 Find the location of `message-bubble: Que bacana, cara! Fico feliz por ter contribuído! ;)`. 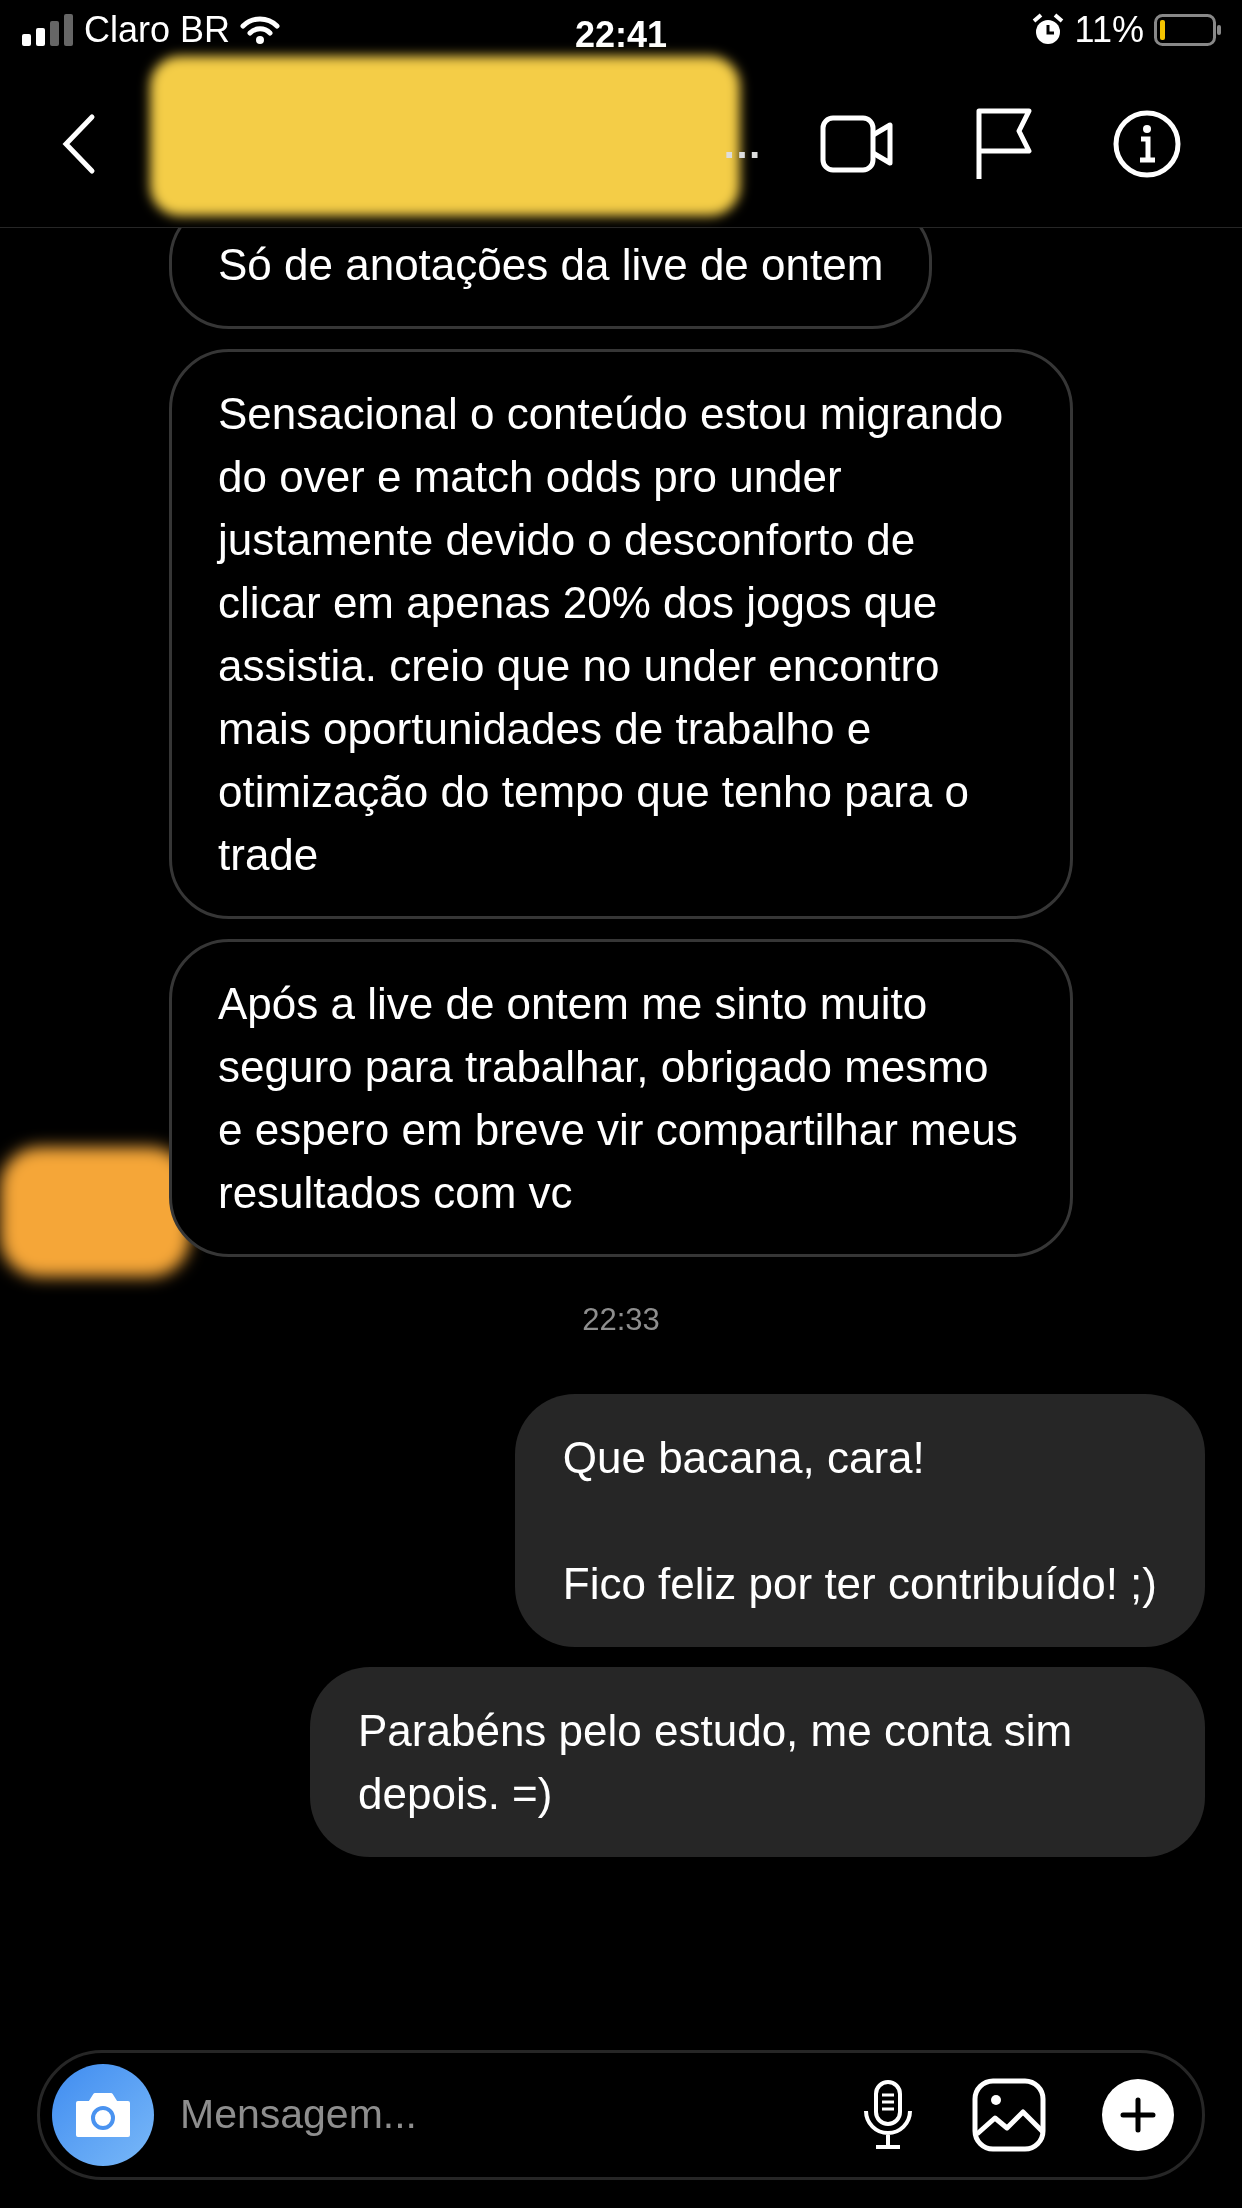

message-bubble: Que bacana, cara! Fico feliz por ter contribuído! ;) is located at coordinates (859, 1520).